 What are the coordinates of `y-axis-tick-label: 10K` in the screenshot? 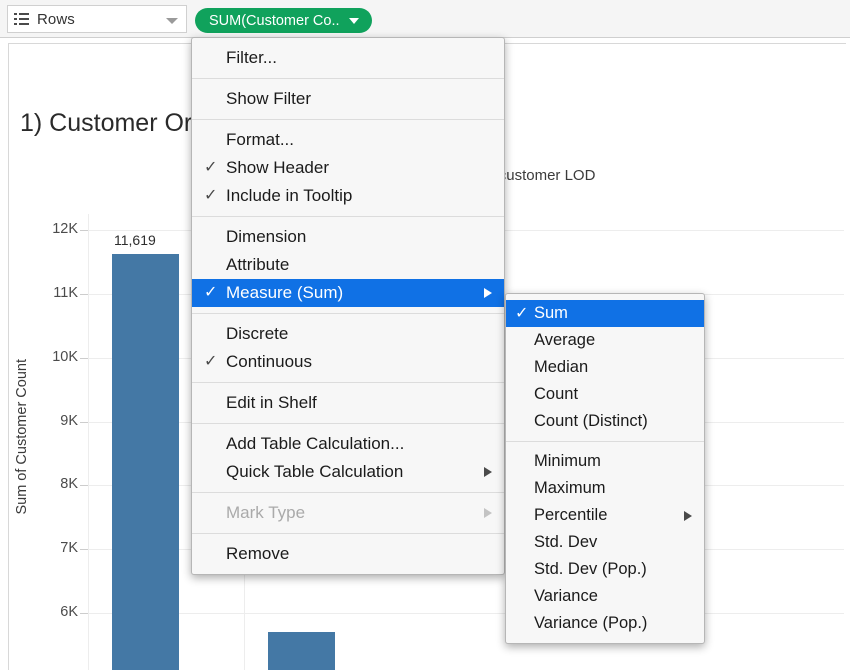 It's located at (65, 356).